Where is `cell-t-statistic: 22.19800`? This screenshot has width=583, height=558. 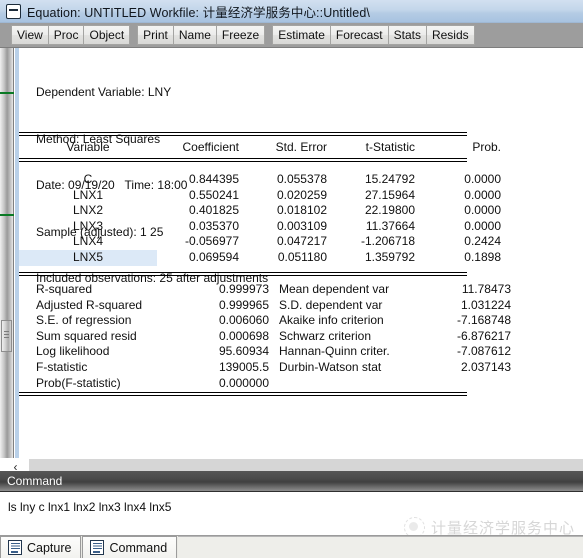
cell-t-statistic: 22.19800 is located at coordinates (389, 210).